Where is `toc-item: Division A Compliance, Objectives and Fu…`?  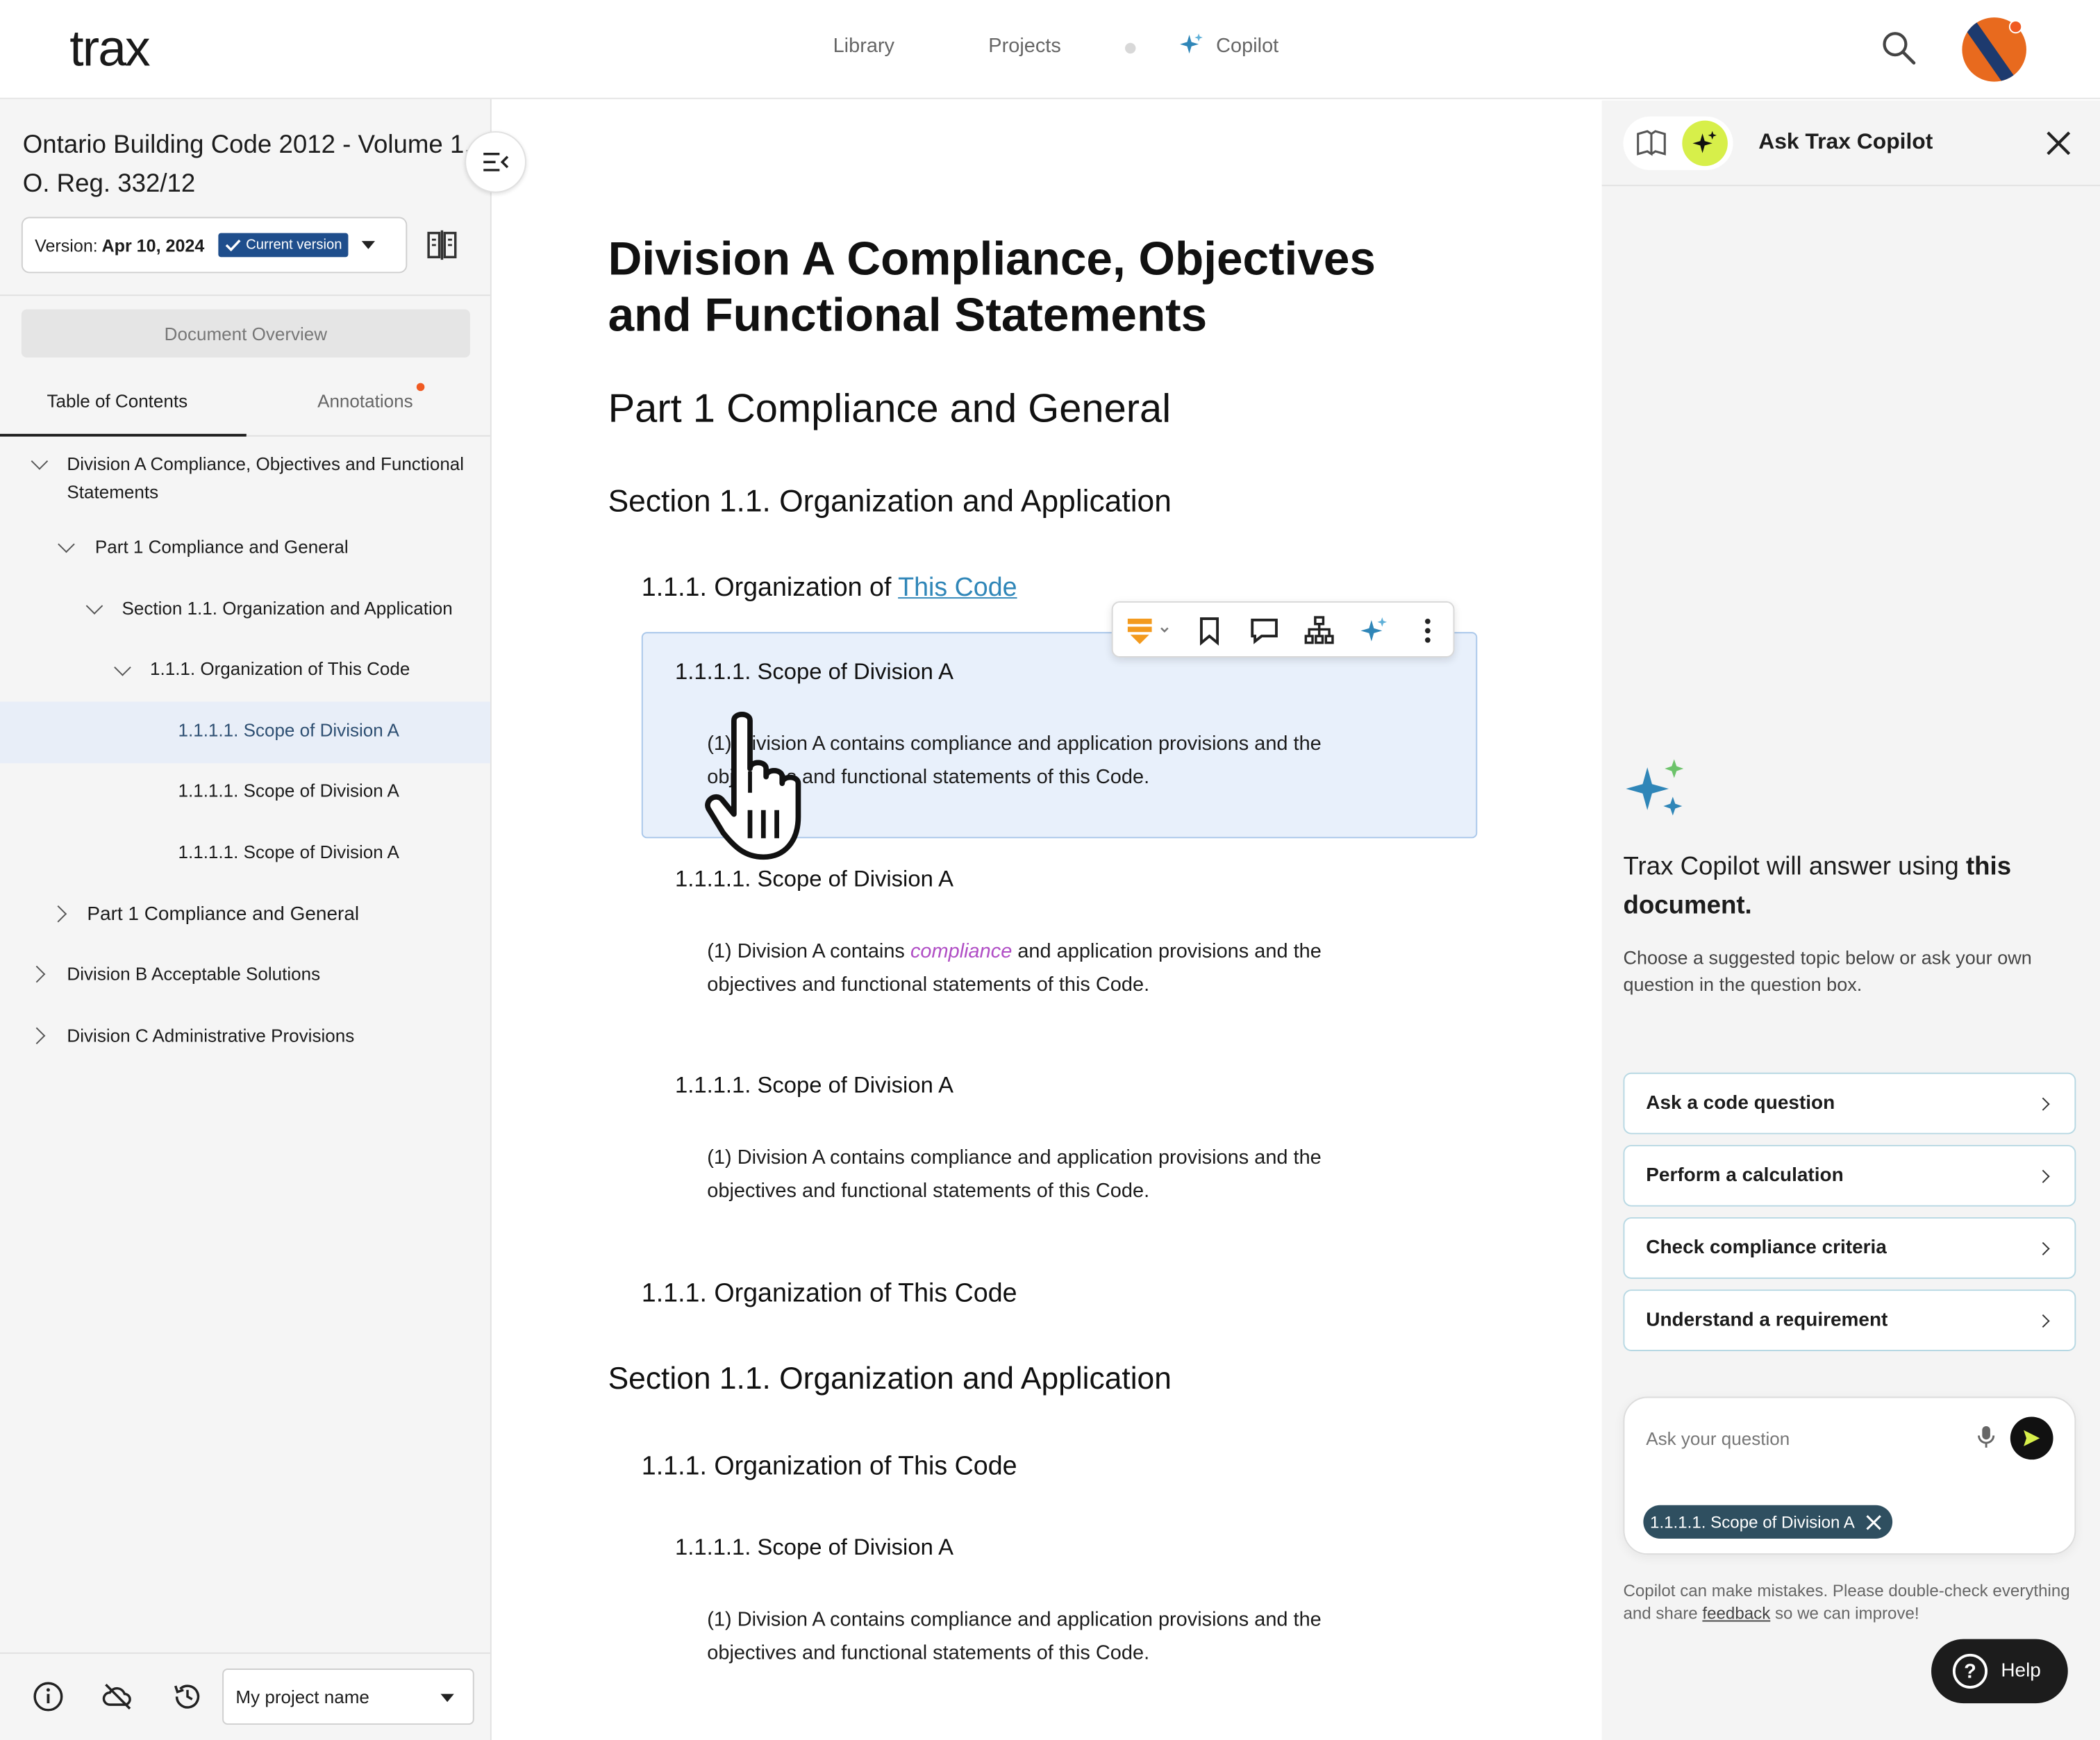
toc-item: Division A Compliance, Objectives and Fu… is located at coordinates (268, 478).